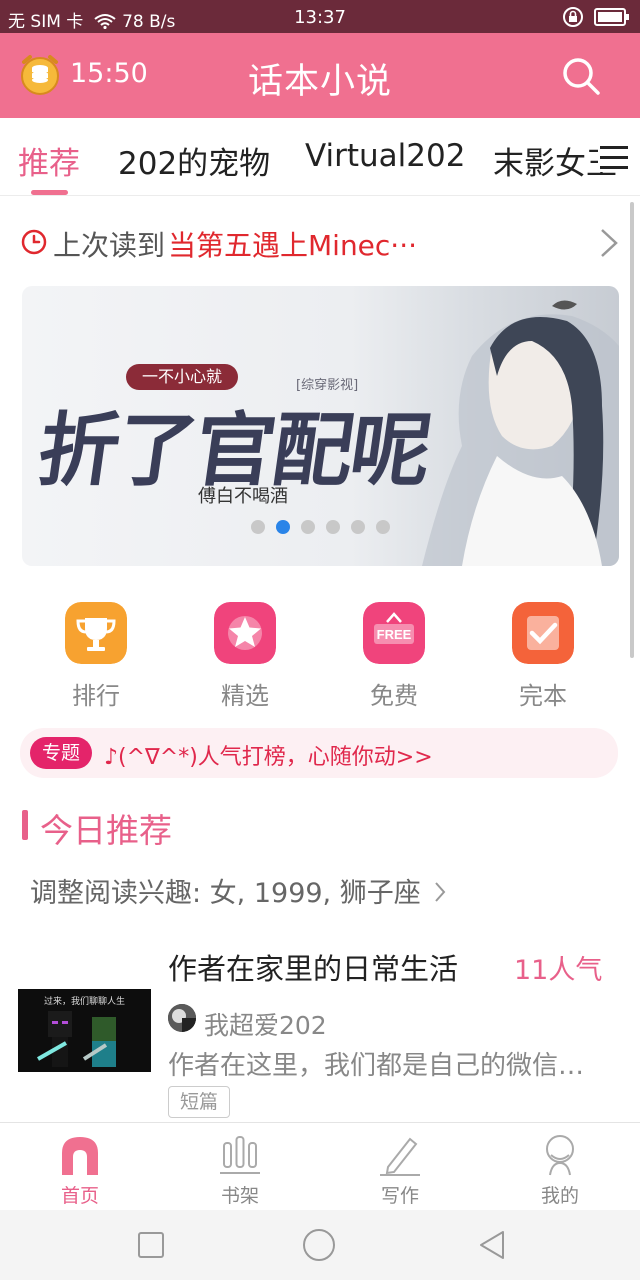 Image resolution: width=640 pixels, height=1280 pixels. I want to click on svg-text: FREE, so click(394, 634).